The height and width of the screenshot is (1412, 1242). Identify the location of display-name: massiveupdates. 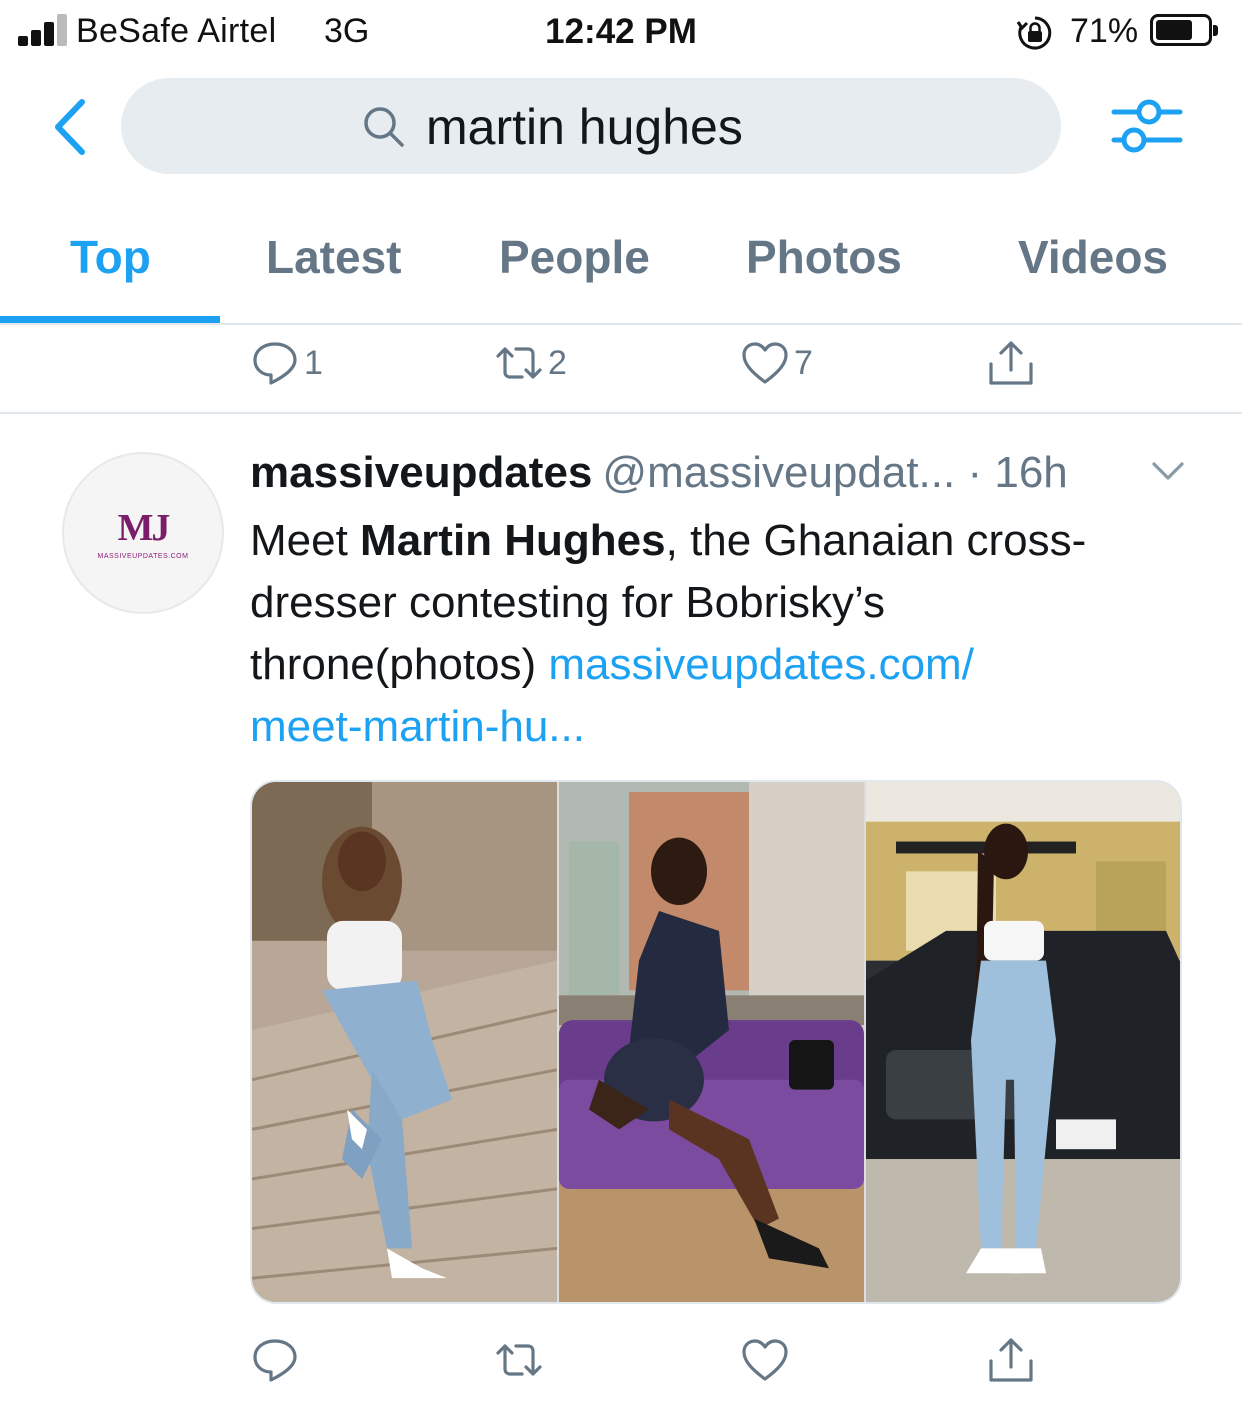
(421, 472).